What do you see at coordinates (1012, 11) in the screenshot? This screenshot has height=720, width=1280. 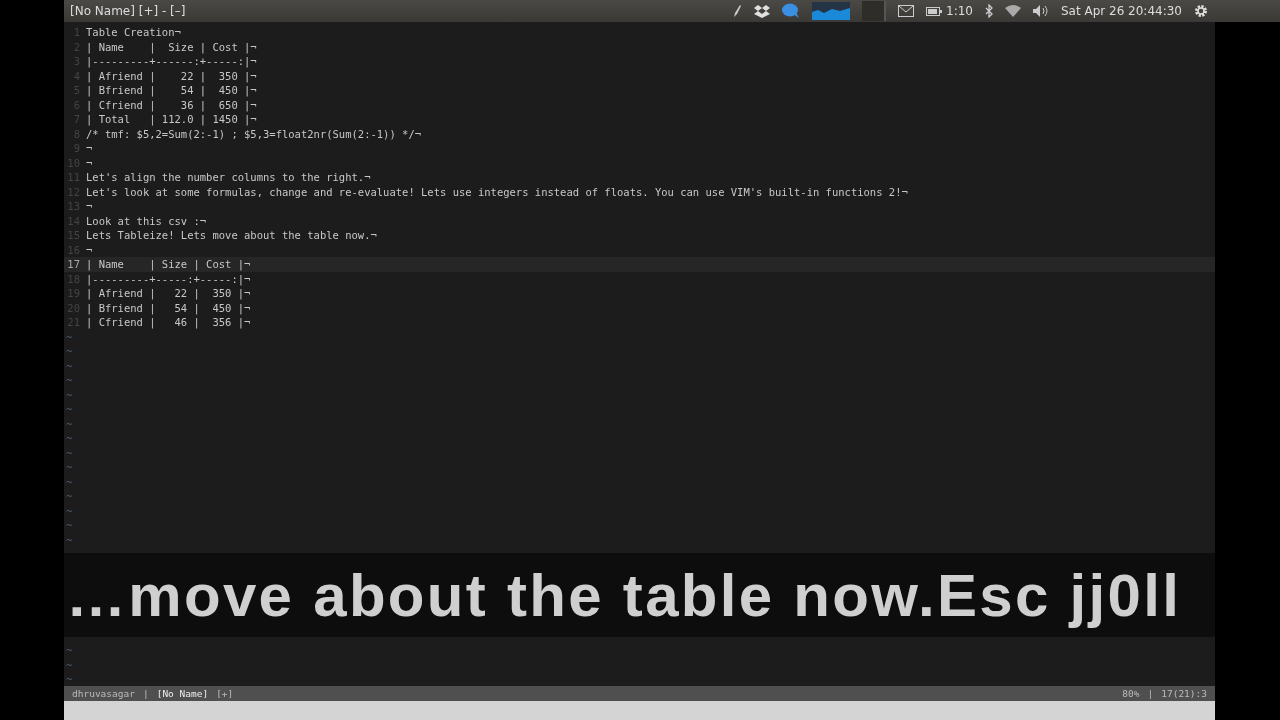 I see `wifi-icon` at bounding box center [1012, 11].